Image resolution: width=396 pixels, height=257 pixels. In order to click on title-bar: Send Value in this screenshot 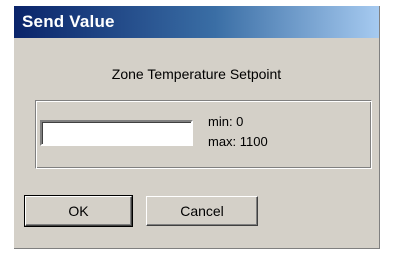, I will do `click(196, 22)`.